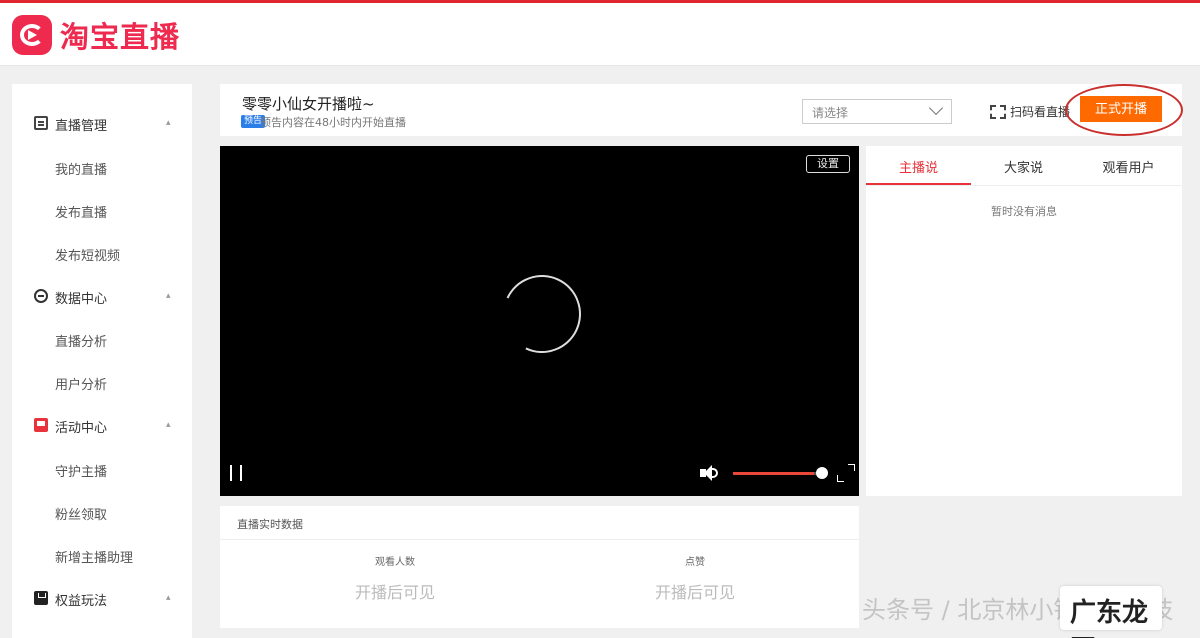 The height and width of the screenshot is (638, 1200). I want to click on sidebar-group-label: 活动中心, so click(81, 428).